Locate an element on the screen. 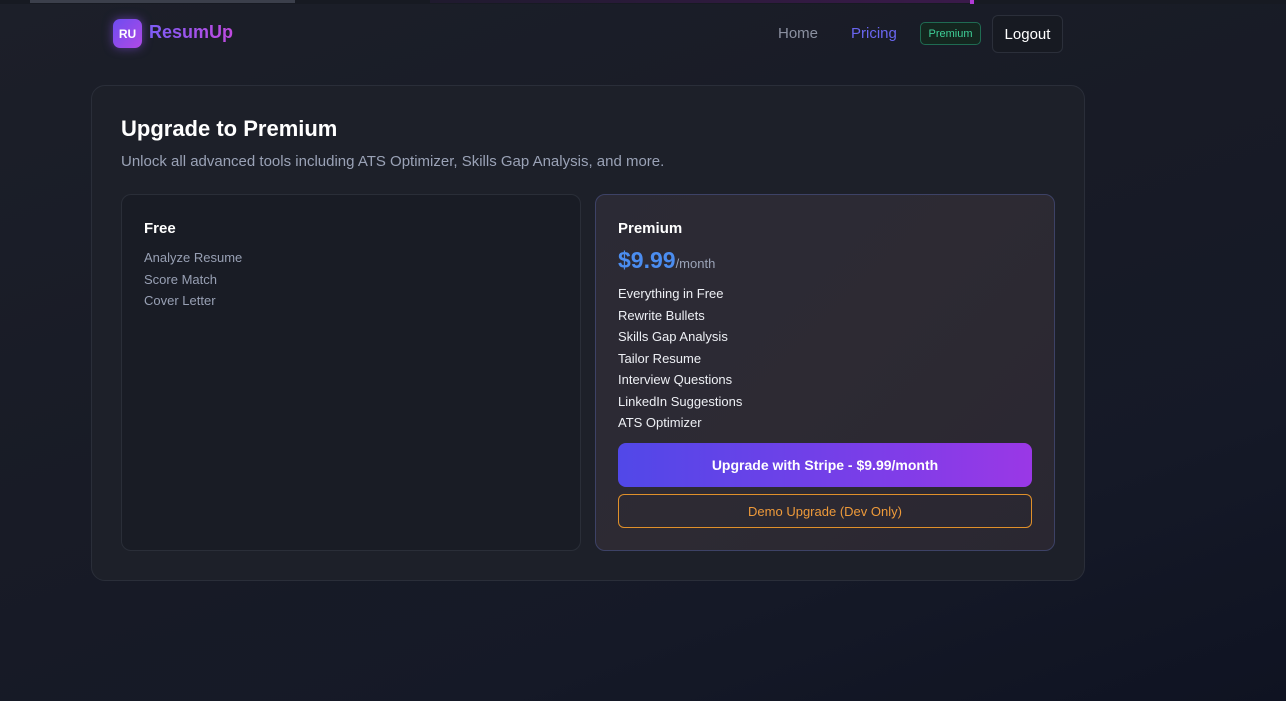  feature-item: Rewrite Bullets is located at coordinates (661, 315).